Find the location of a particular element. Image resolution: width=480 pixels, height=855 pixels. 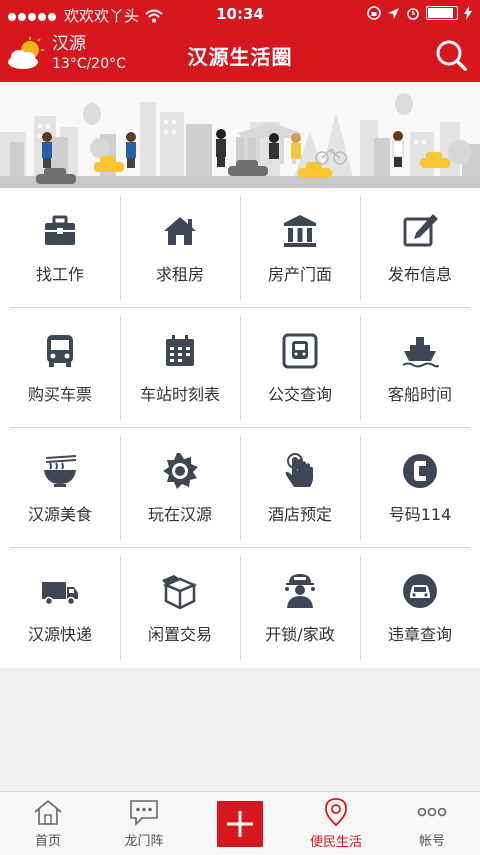

app-header: 汉源 13°C/20°C 汉源生活圈 is located at coordinates (240, 55).